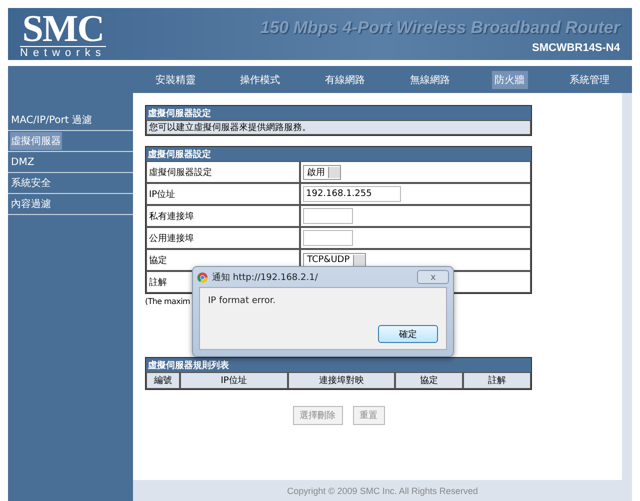  I want to click on sidebar-item: 虛擬伺服器, so click(36, 141).